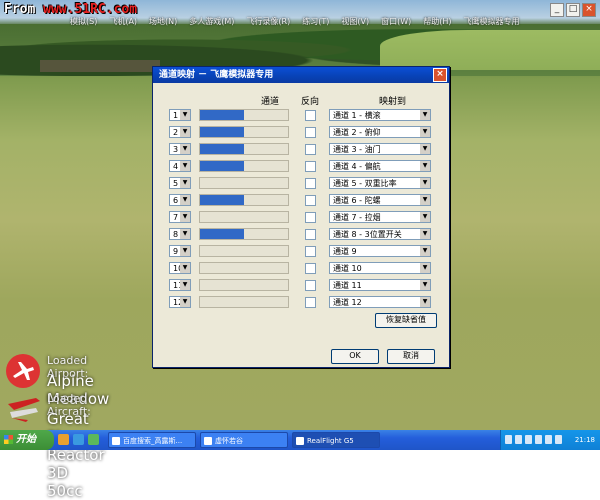 The width and height of the screenshot is (600, 500). Describe the element at coordinates (411, 356) in the screenshot. I see `cancel-button: 取消` at that location.